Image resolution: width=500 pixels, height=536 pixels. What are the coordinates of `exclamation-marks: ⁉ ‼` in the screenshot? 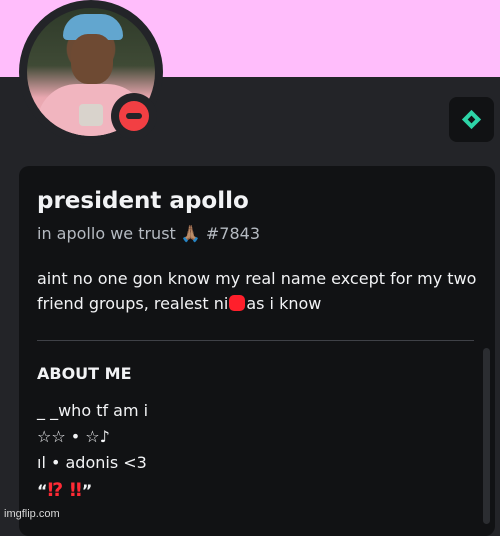 It's located at (64, 490).